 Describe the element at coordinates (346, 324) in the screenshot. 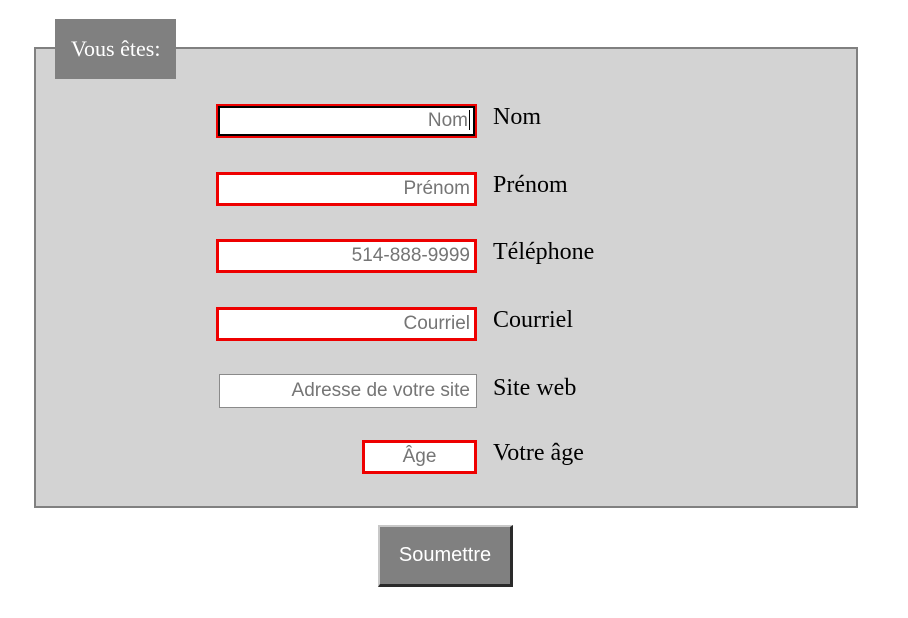

I see `courriel-input: Courriel` at that location.